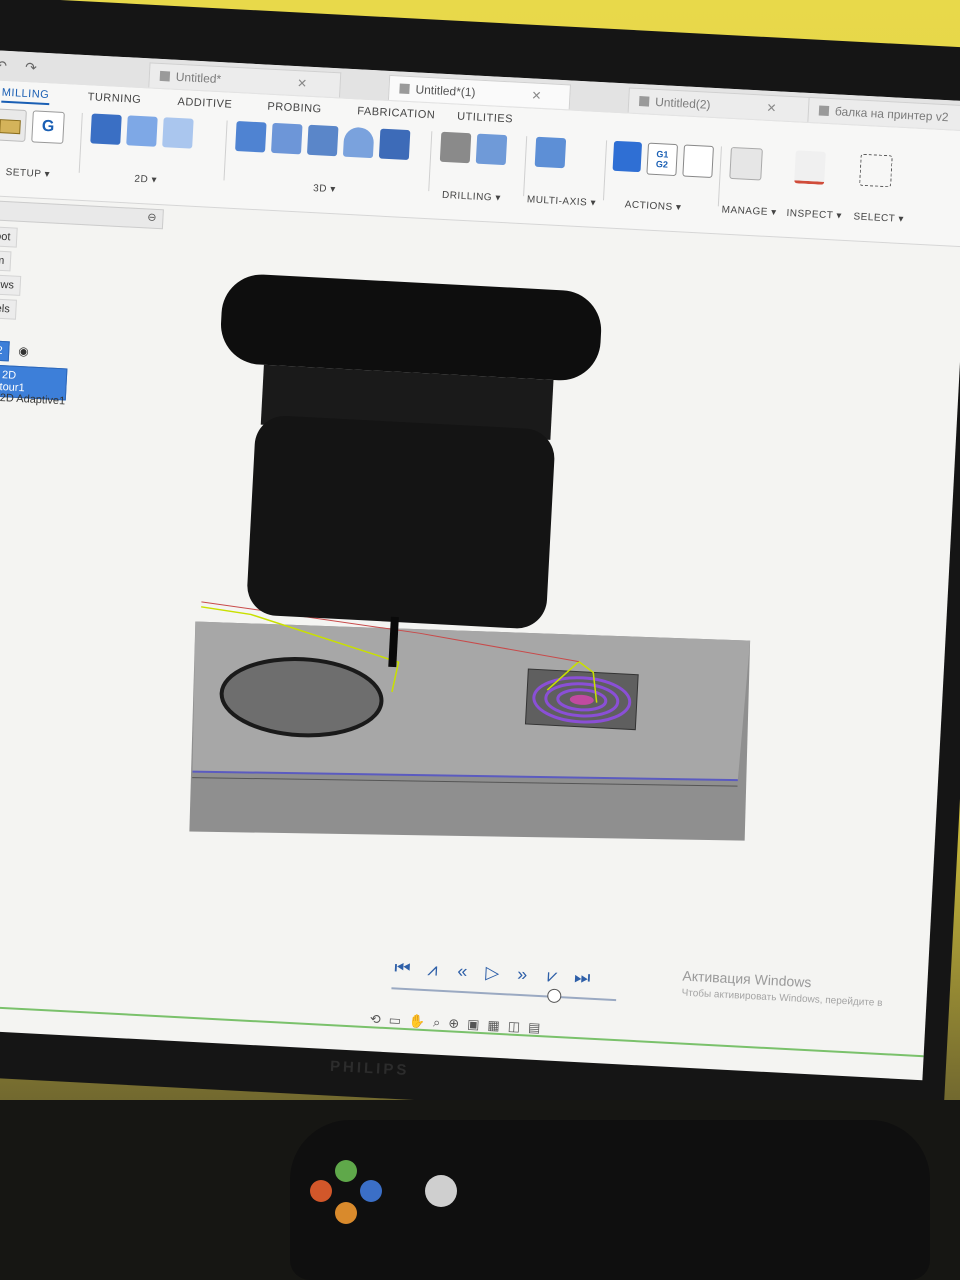 The width and height of the screenshot is (960, 1280). Describe the element at coordinates (810, 167) in the screenshot. I see `measure-icon` at that location.